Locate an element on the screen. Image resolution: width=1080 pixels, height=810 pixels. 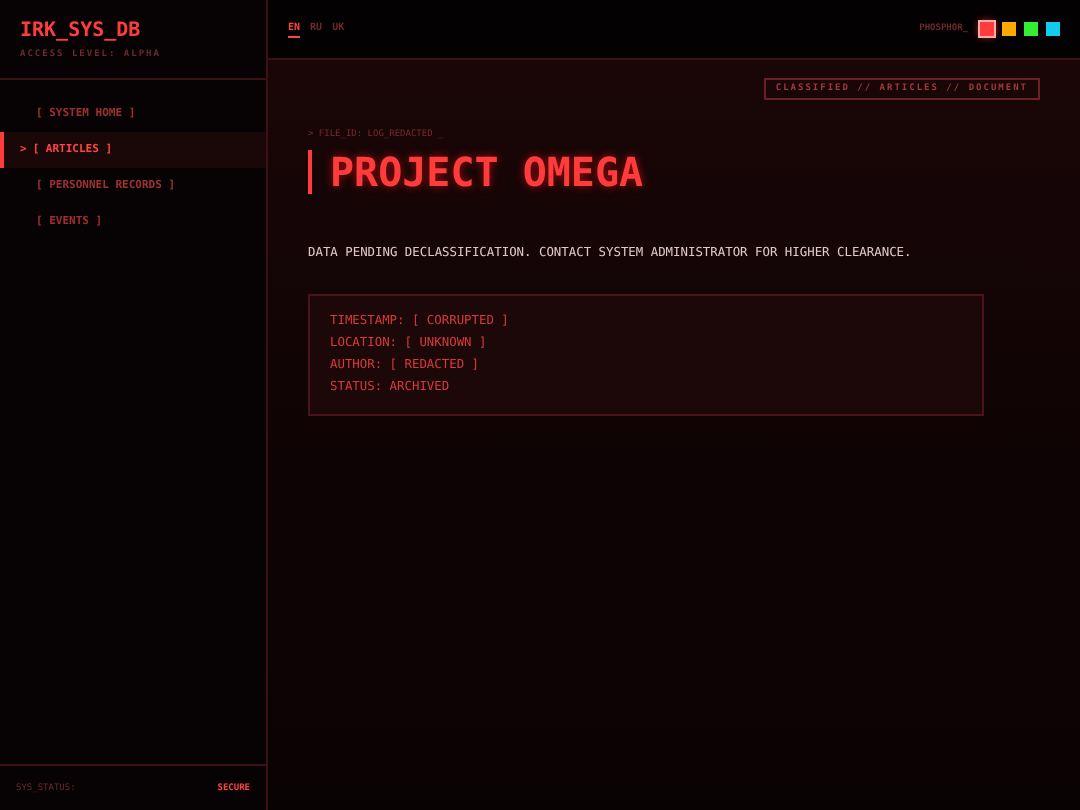
page-heading: PROJECT OMEGA is located at coordinates (476, 172).